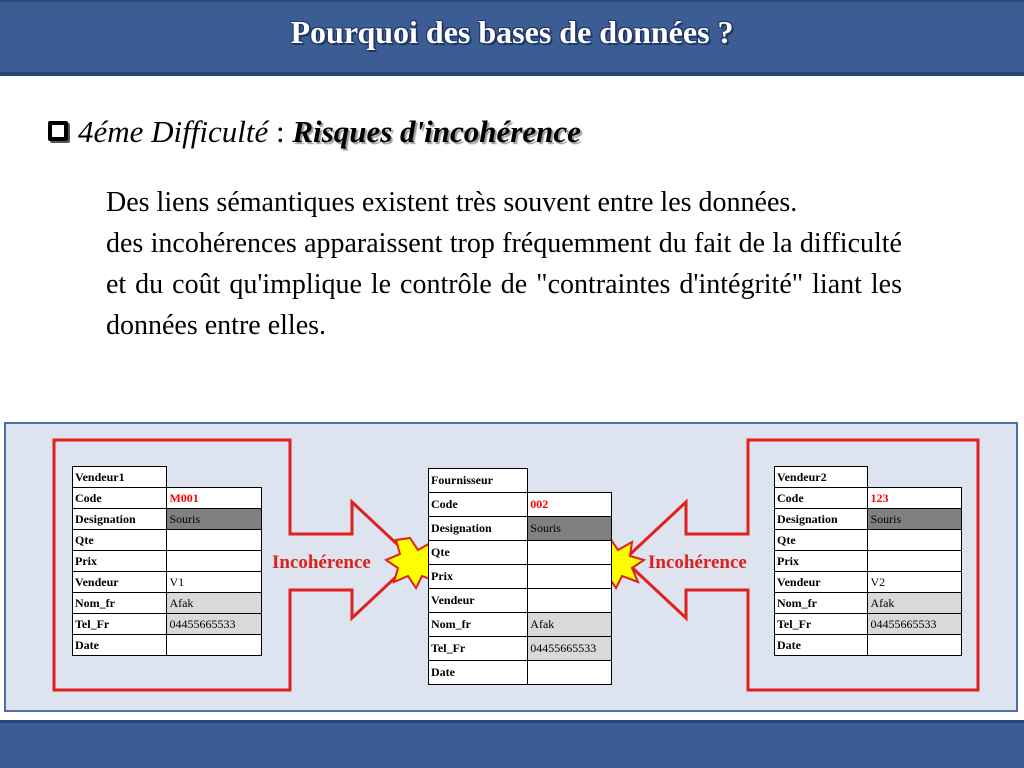 The width and height of the screenshot is (1024, 768). Describe the element at coordinates (512, 744) in the screenshot. I see `footer-bar` at that location.